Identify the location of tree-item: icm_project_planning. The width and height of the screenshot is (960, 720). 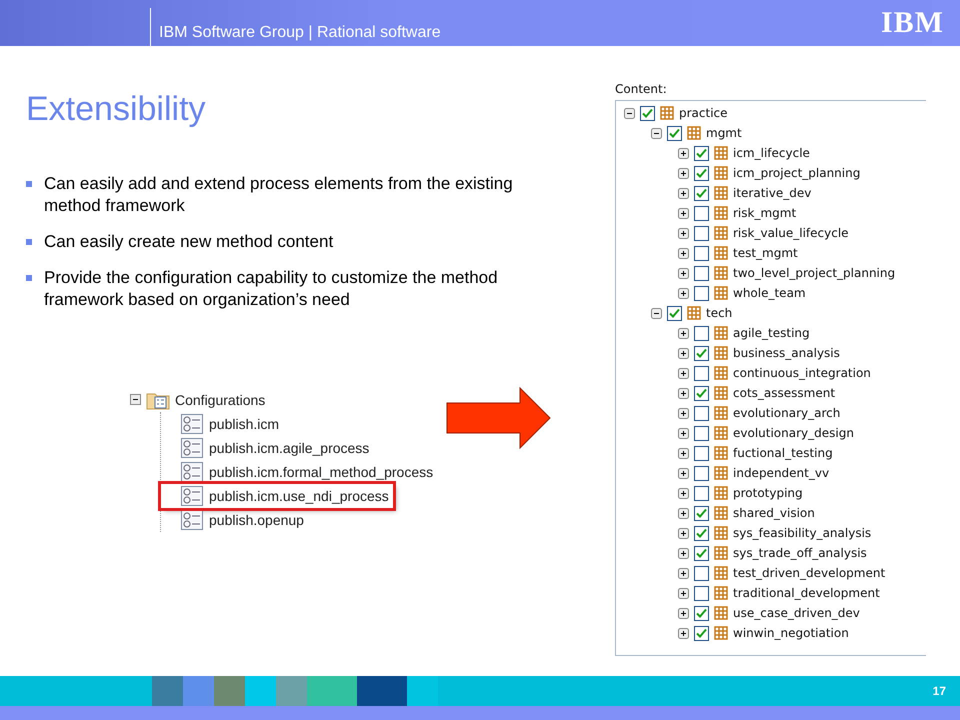
(796, 173).